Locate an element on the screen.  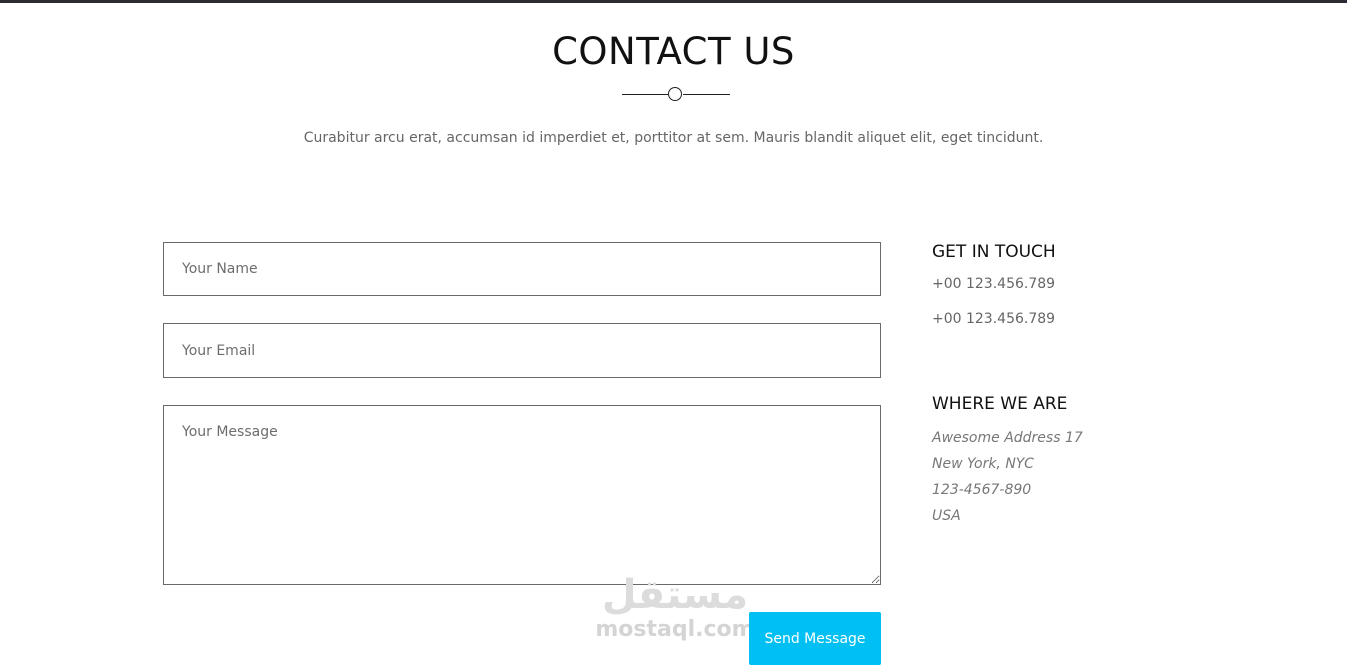
phone-number-1: +00 123.456.789 is located at coordinates (994, 284).